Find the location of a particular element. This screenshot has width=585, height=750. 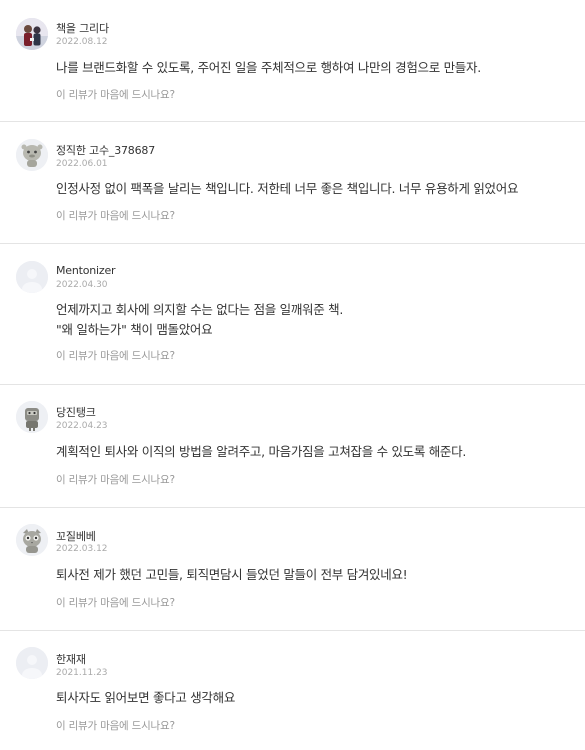

review-date: 2021.11.23 is located at coordinates (82, 673).